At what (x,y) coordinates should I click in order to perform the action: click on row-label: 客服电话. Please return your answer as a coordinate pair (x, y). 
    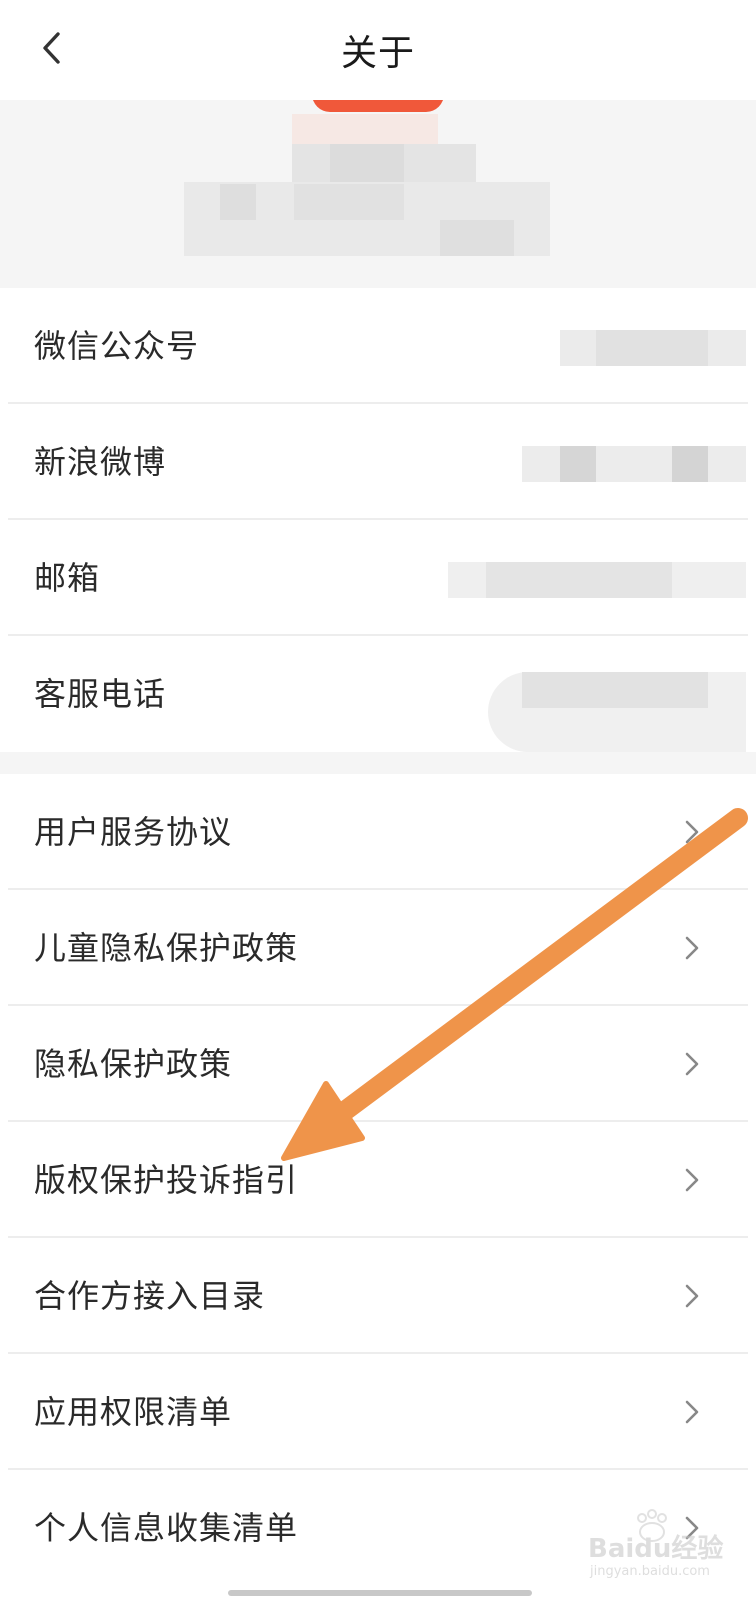
    Looking at the image, I should click on (100, 694).